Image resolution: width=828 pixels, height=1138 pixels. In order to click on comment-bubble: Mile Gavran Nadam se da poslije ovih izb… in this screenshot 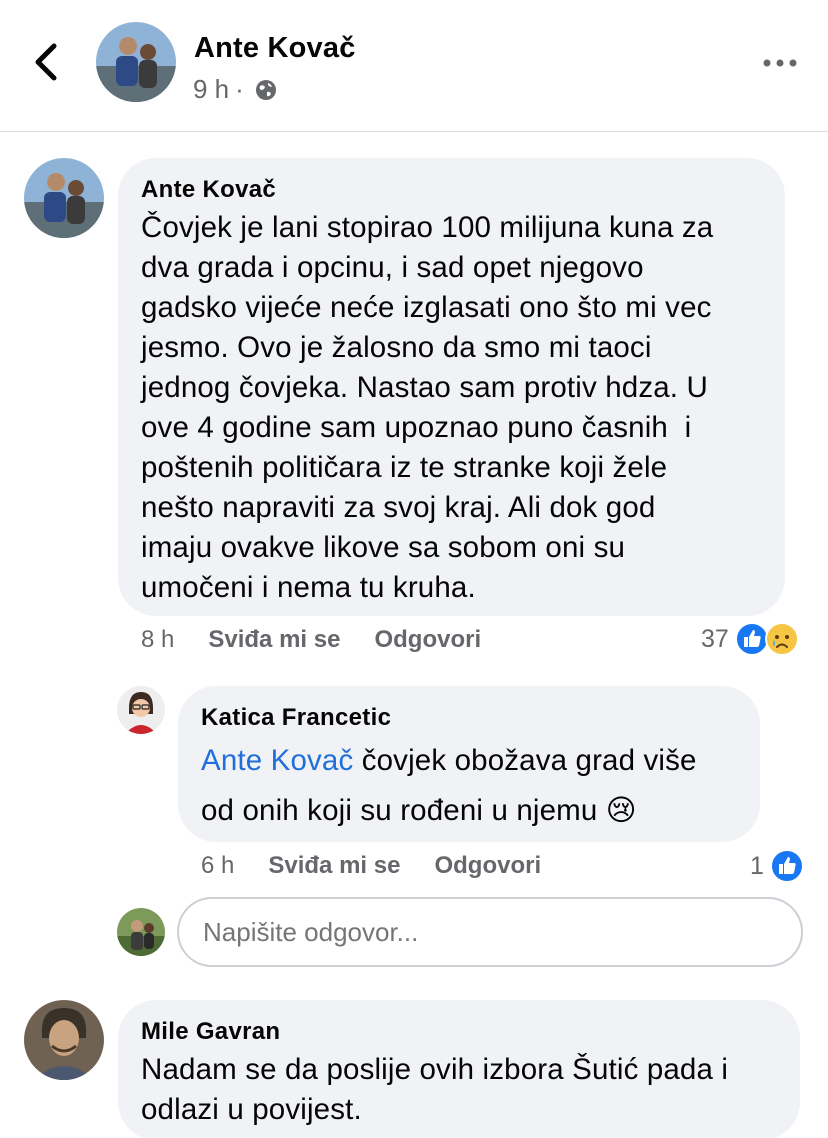, I will do `click(459, 1069)`.